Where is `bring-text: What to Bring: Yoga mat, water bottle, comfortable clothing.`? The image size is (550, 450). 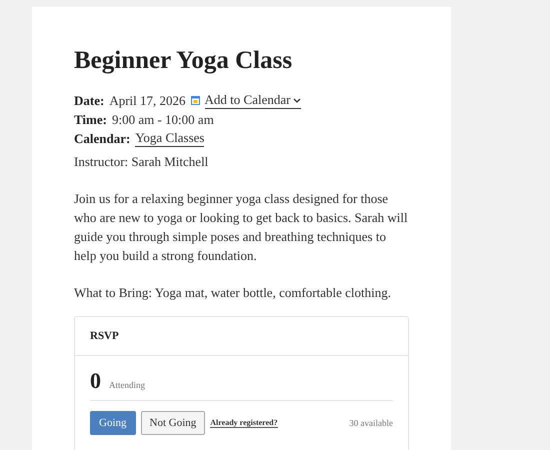 bring-text: What to Bring: Yoga mat, water bottle, comfortable clothing. is located at coordinates (233, 293).